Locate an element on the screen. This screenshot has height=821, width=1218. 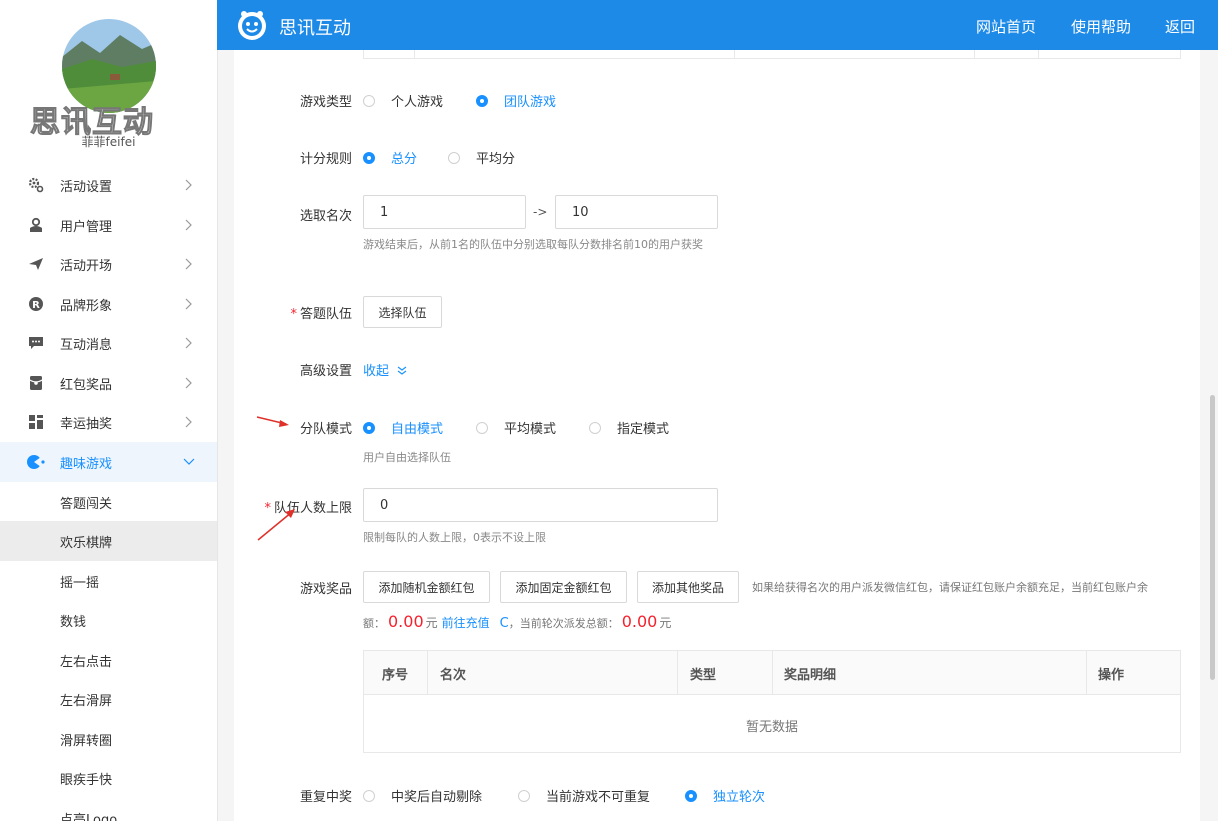
radio-label: 中奖后自动剔除 is located at coordinates (437, 797).